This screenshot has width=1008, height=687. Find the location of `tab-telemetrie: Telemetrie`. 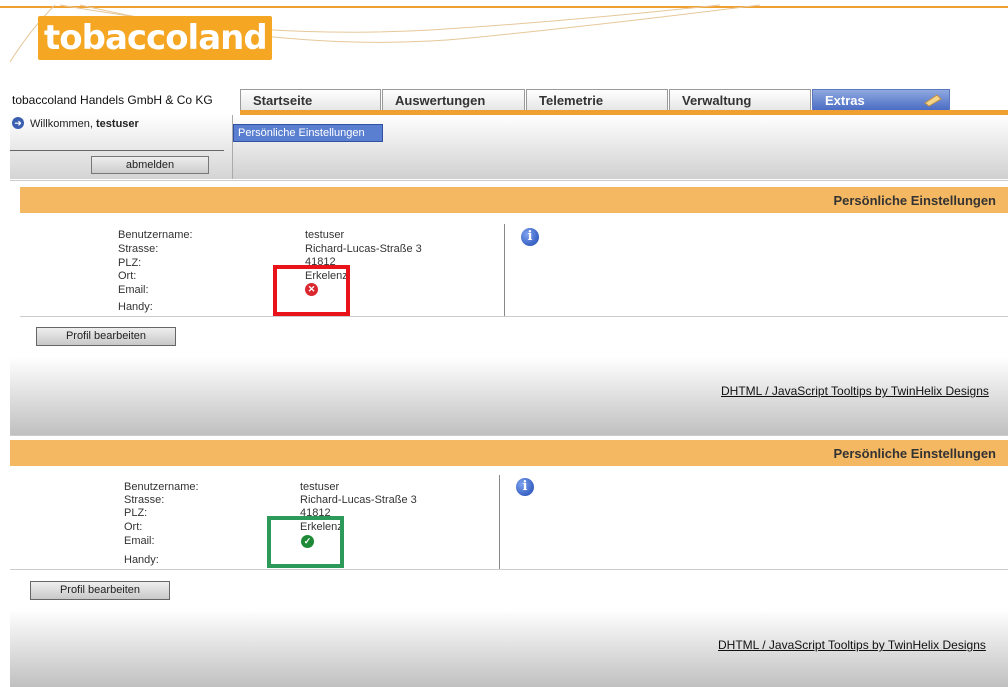

tab-telemetrie: Telemetrie is located at coordinates (597, 100).